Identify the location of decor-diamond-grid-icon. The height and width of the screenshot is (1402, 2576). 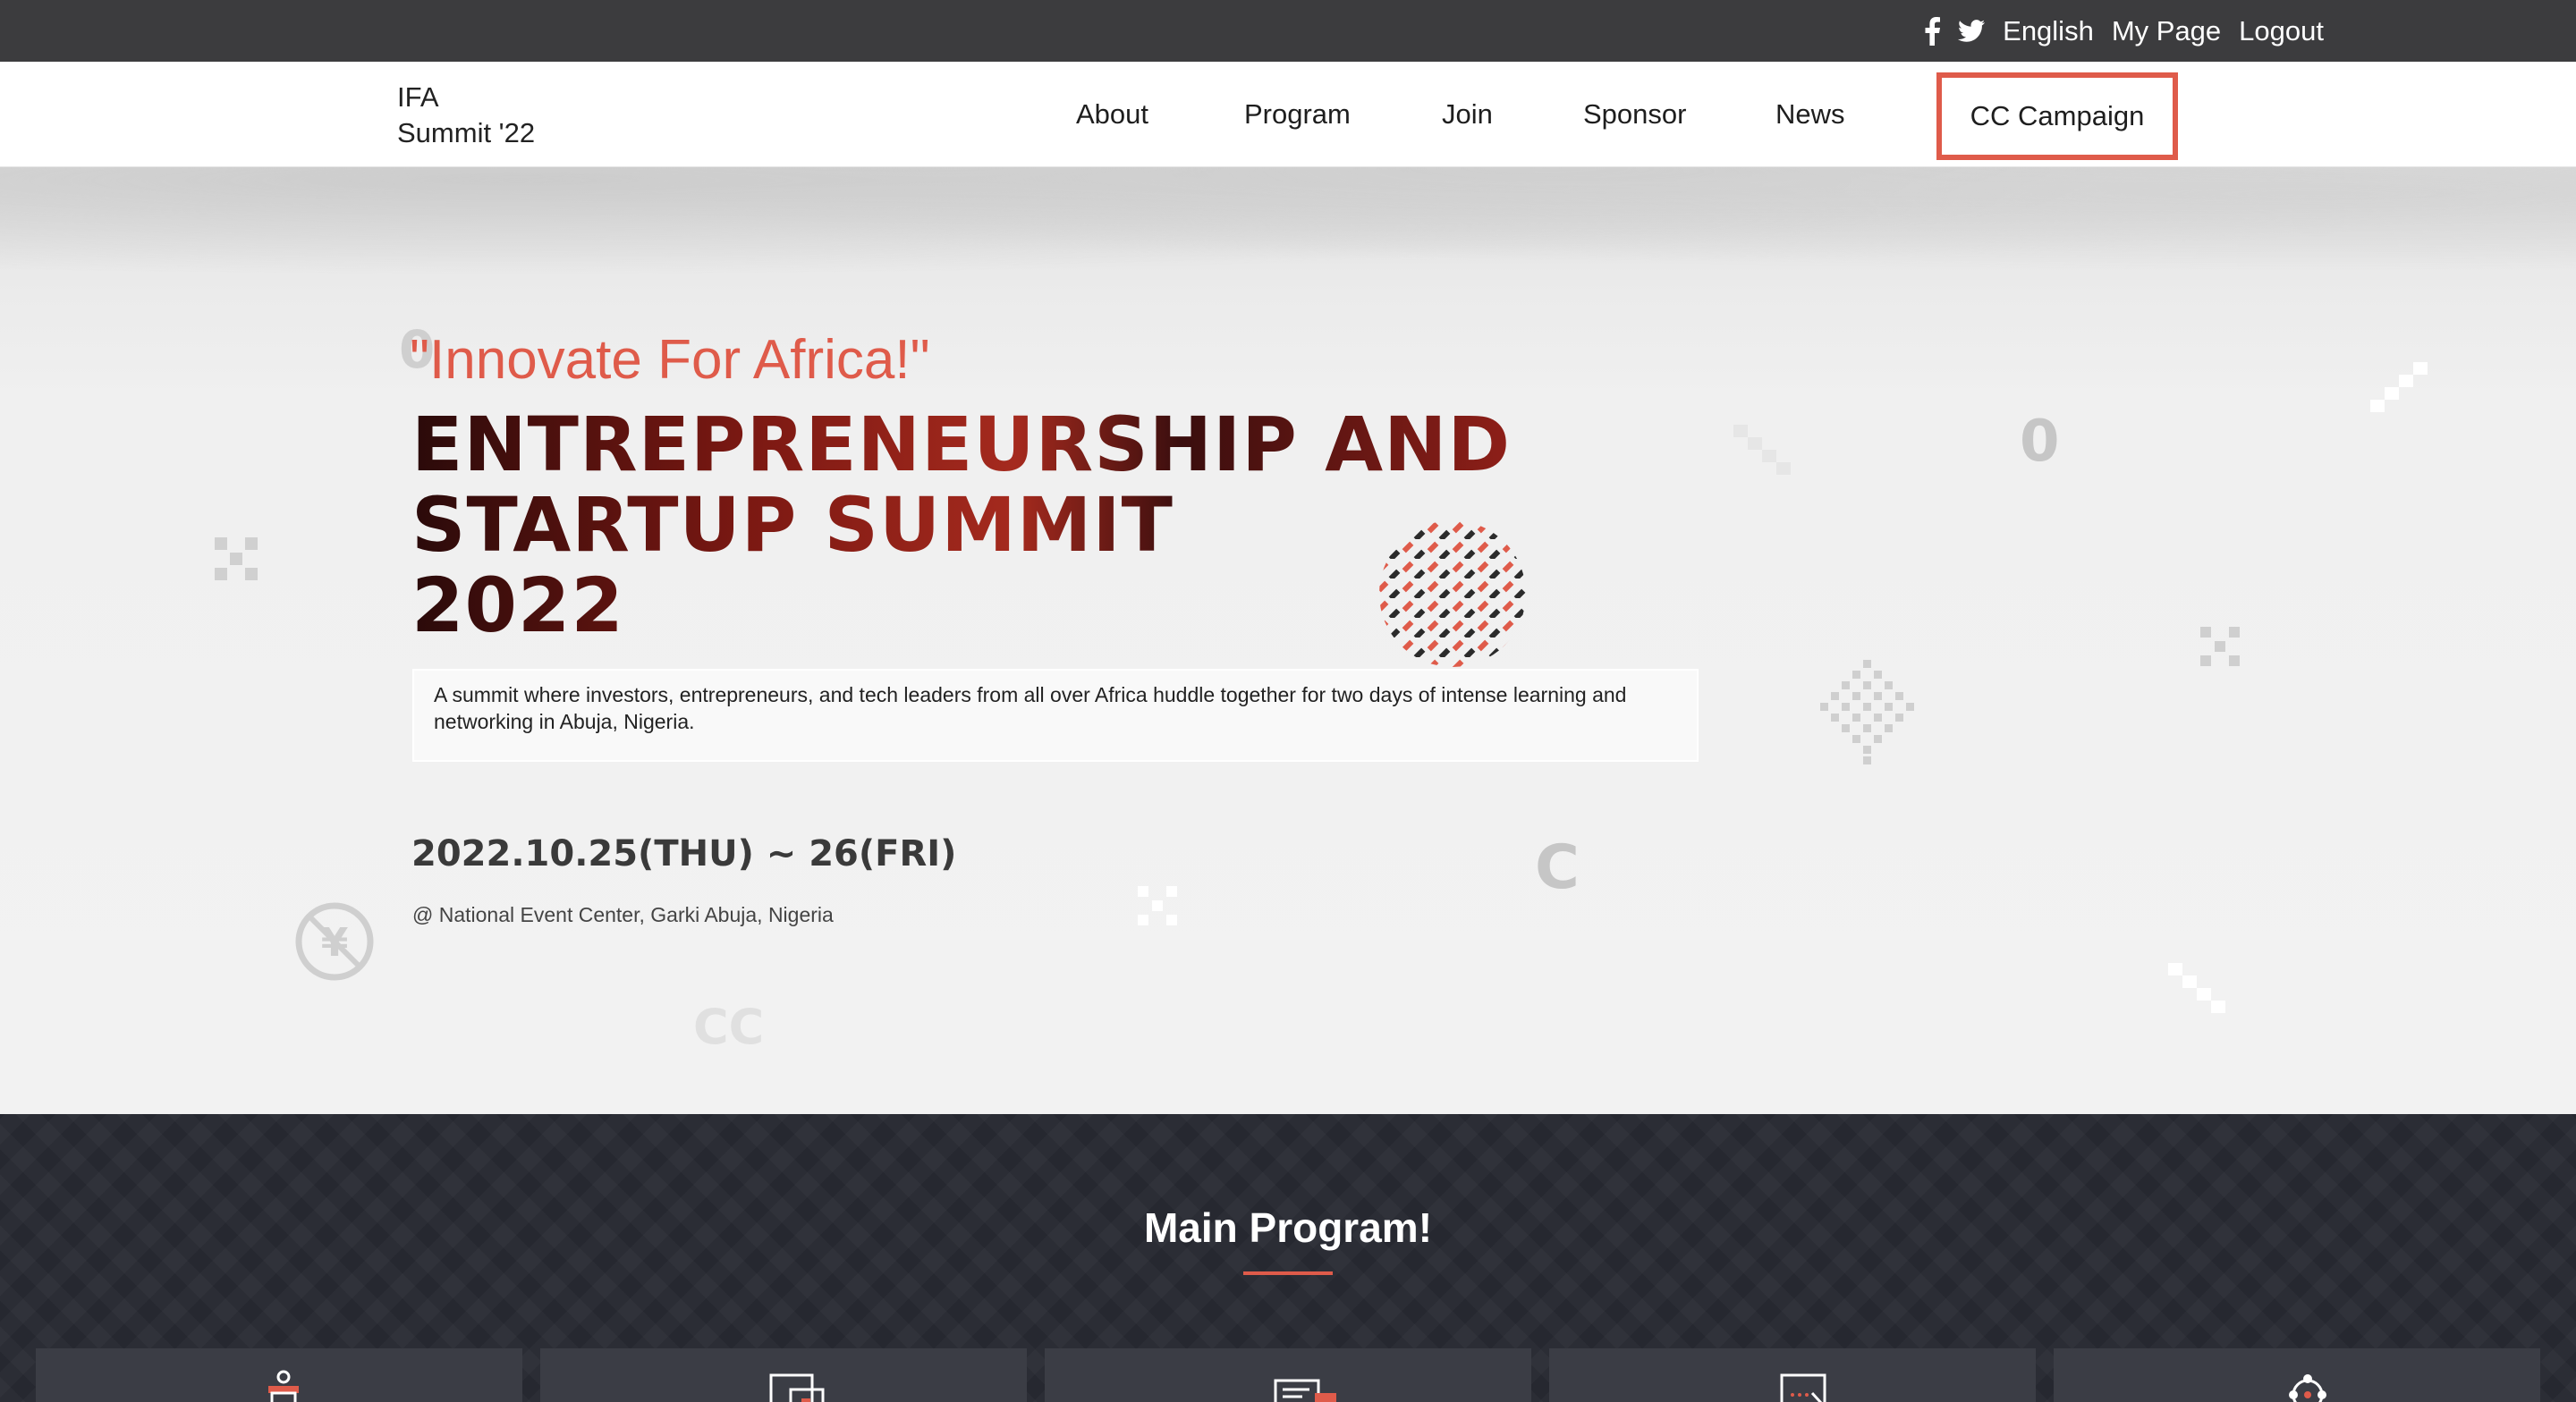
(1867, 712).